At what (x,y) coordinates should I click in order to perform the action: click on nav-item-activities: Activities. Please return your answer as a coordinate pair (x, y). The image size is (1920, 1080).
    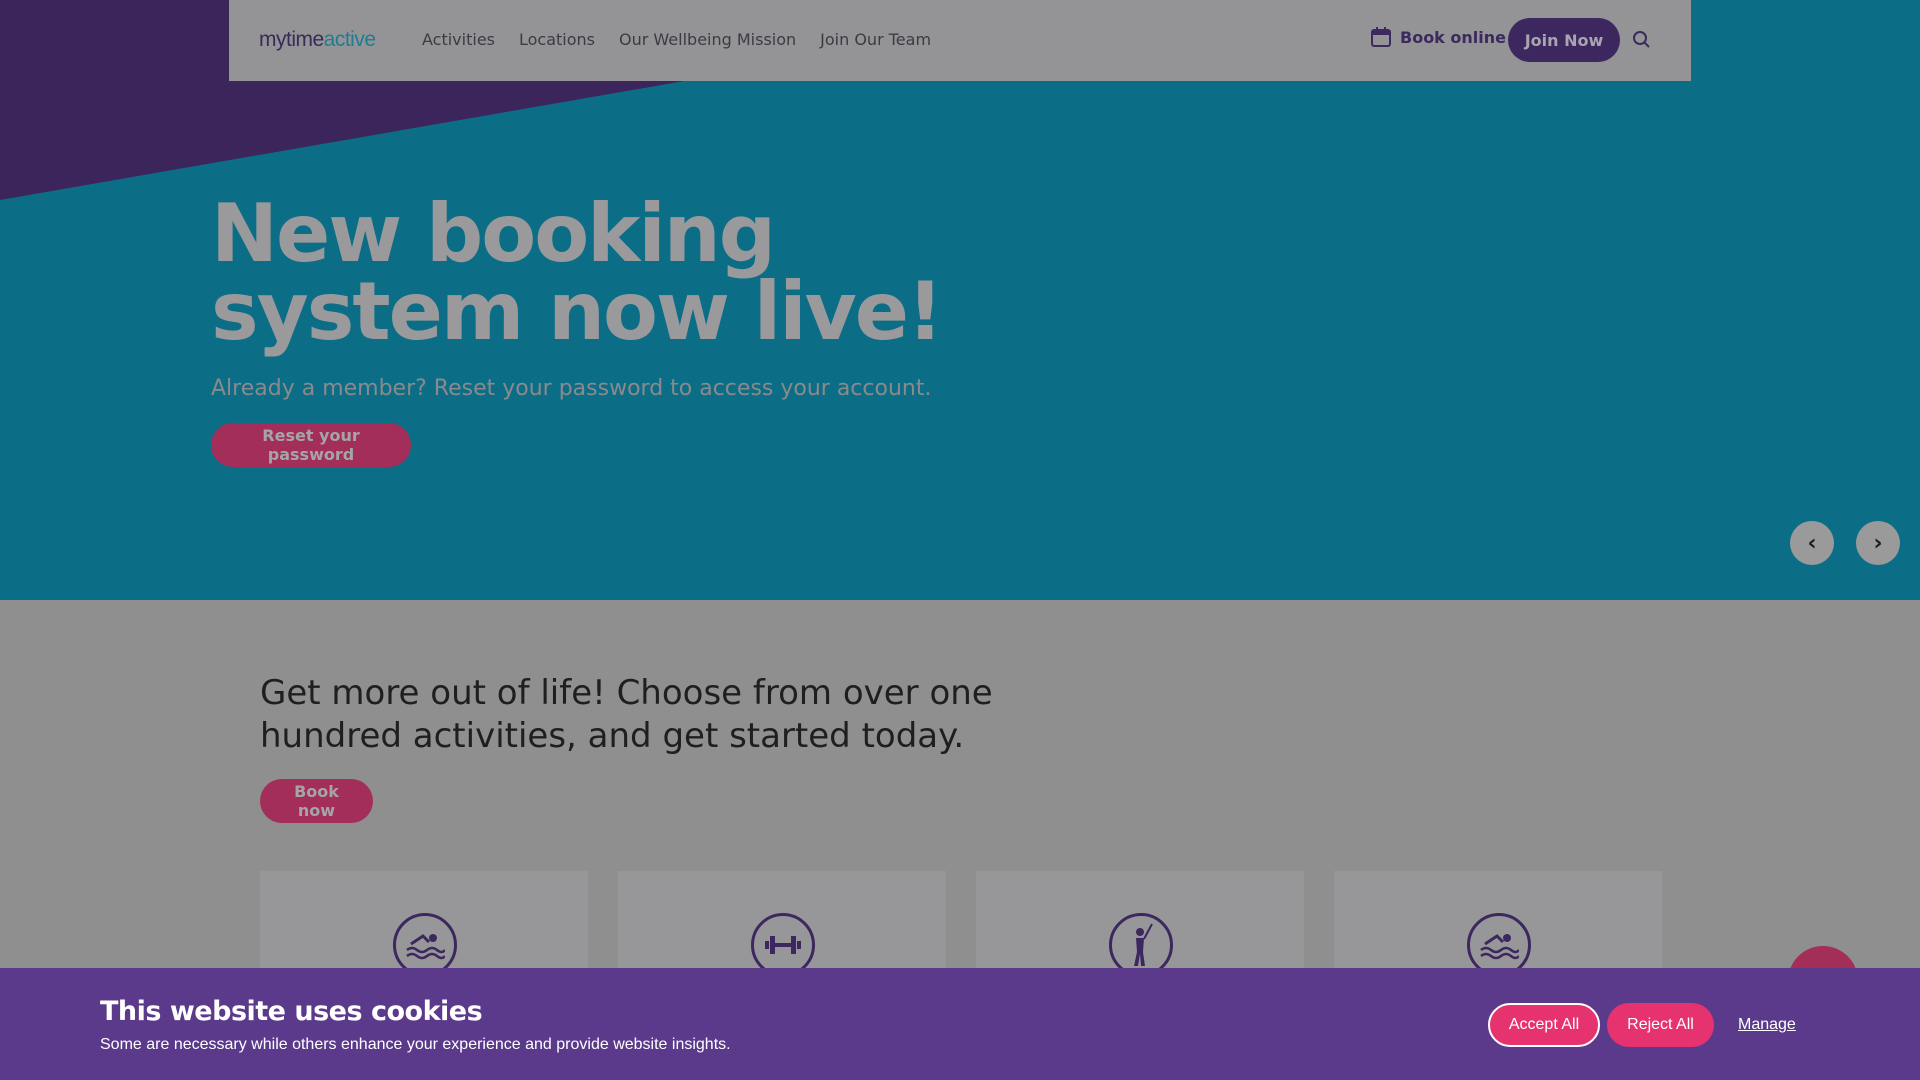
    Looking at the image, I should click on (458, 39).